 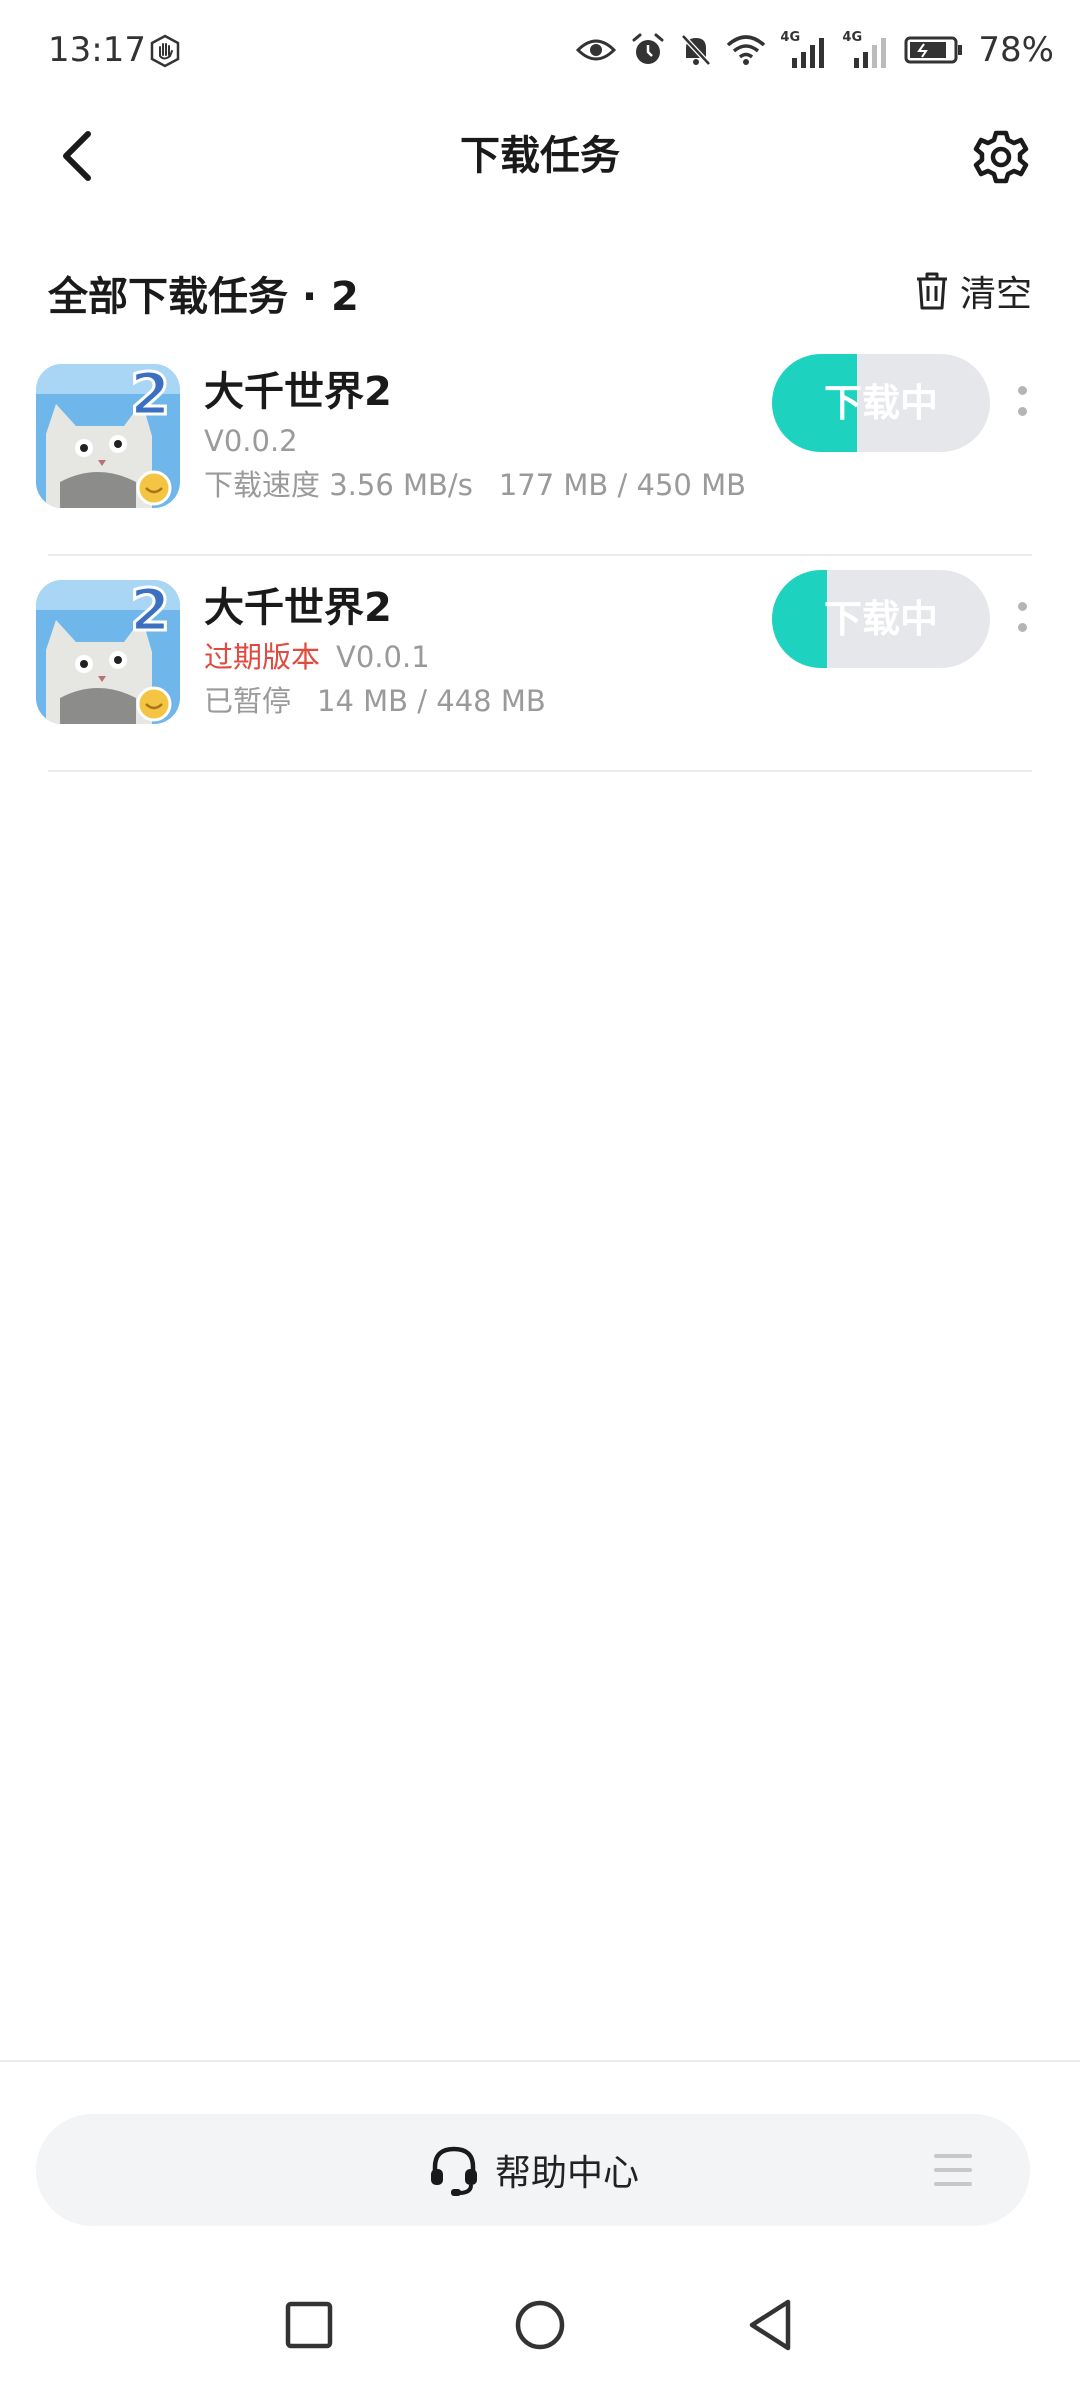 I want to click on menu-icon, so click(x=953, y=2170).